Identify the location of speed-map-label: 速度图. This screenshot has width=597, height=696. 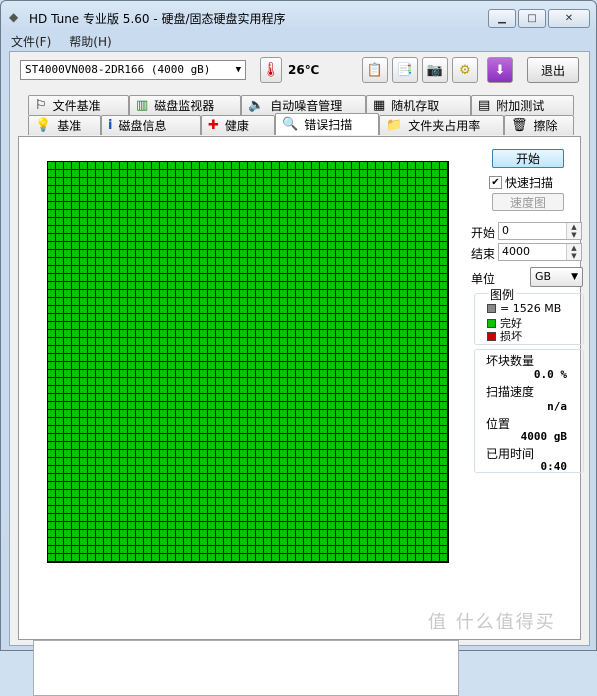
(527, 202).